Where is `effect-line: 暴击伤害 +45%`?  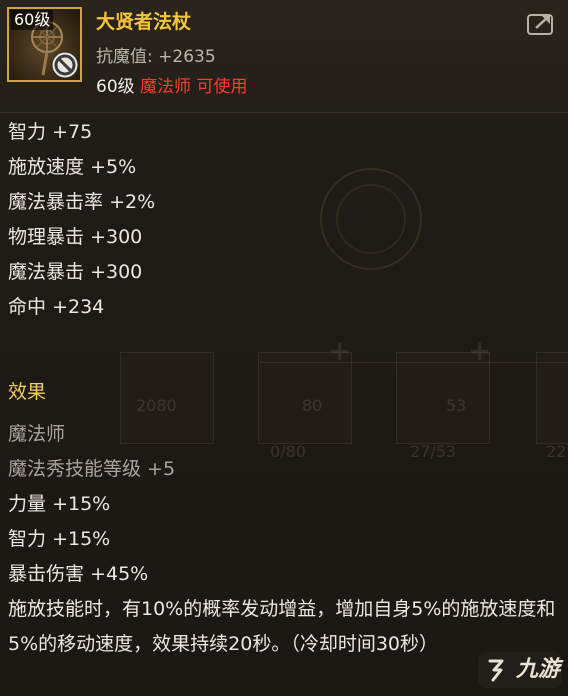 effect-line: 暴击伤害 +45% is located at coordinates (78, 574).